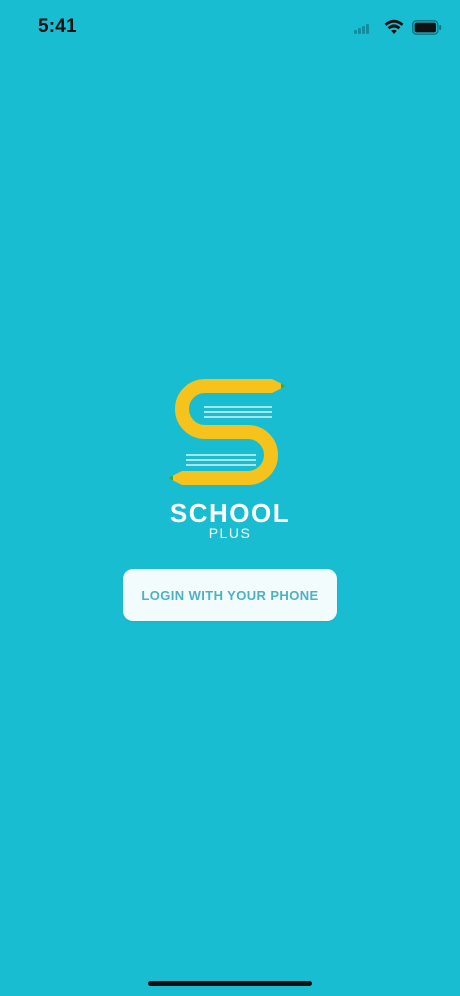  Describe the element at coordinates (227, 432) in the screenshot. I see `pencil-s-logo-icon` at that location.